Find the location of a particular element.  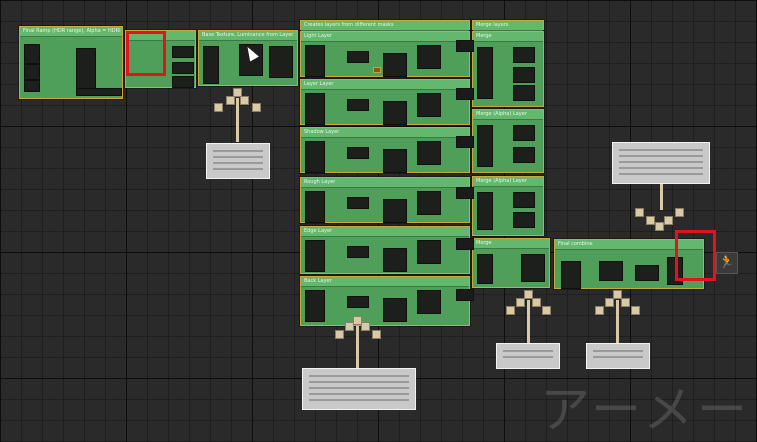

node-layer-3: Shadow Layer is located at coordinates (385, 150).